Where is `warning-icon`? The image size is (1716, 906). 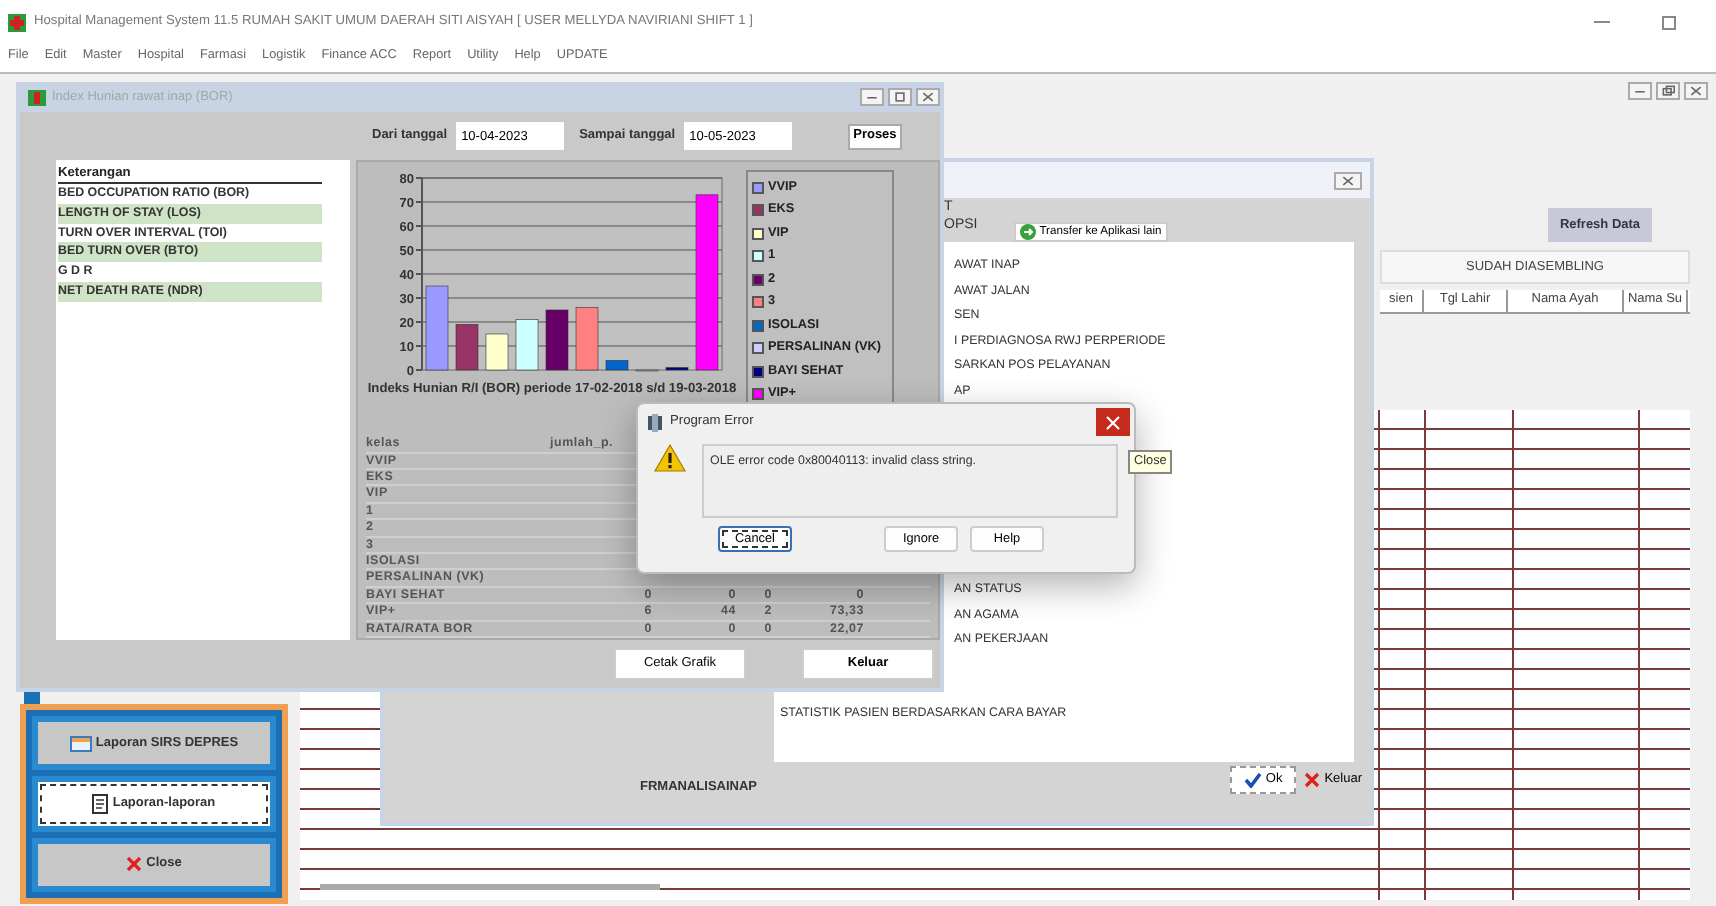
warning-icon is located at coordinates (670, 458).